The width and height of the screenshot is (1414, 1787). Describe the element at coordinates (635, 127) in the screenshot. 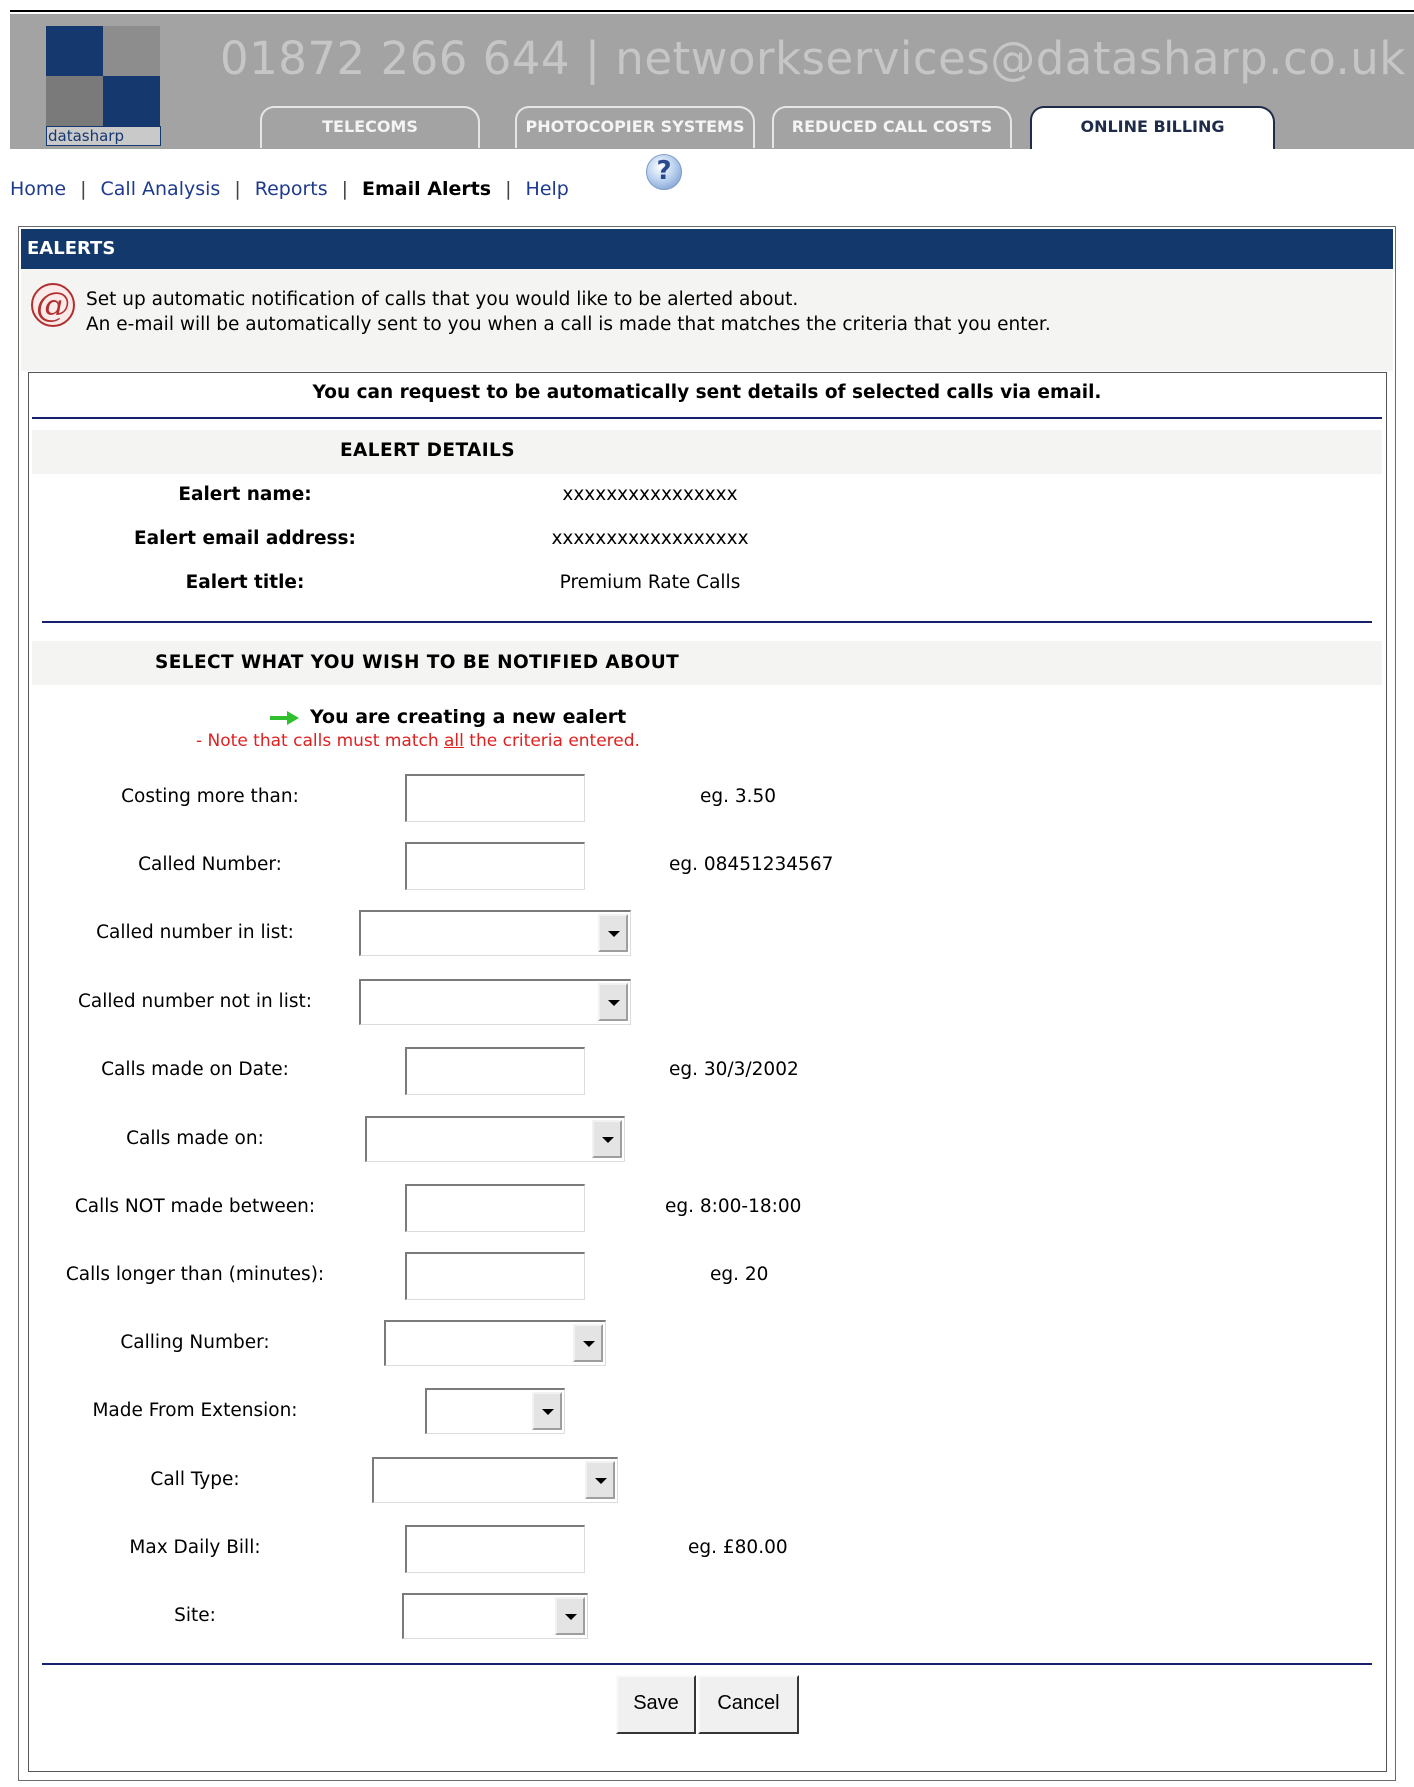

I see `tab-photocopier-systems: PHOTOCOPIER SYSTEMS` at that location.